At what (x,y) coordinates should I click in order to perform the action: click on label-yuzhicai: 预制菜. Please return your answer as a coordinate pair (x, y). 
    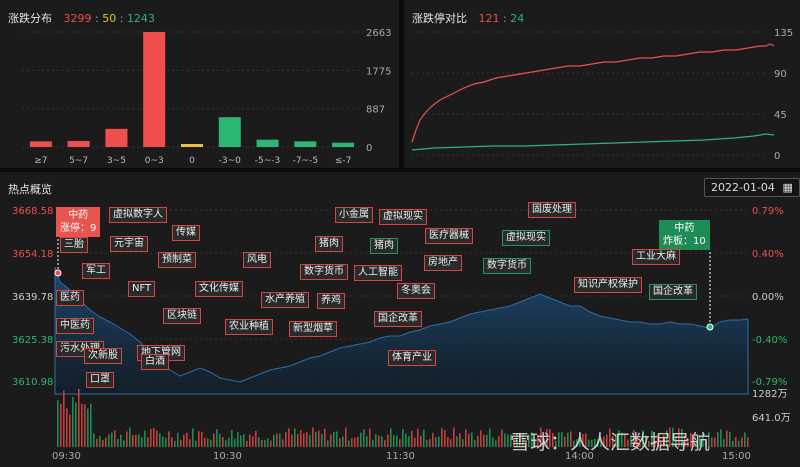
    Looking at the image, I should click on (177, 260).